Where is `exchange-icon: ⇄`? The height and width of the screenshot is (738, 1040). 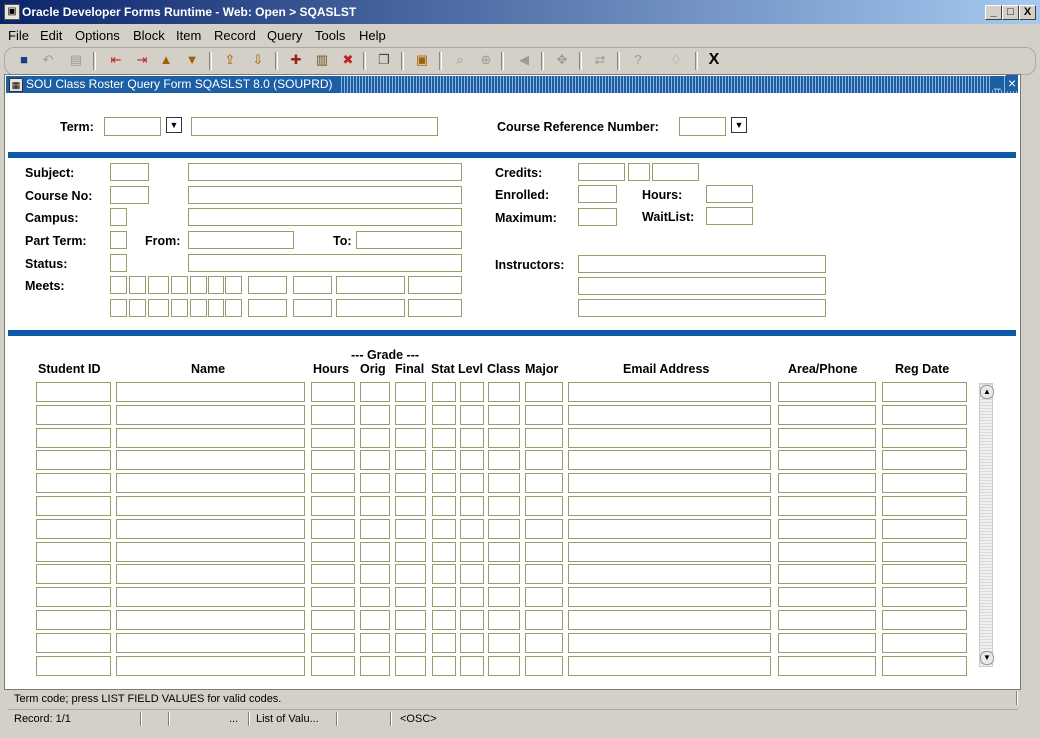 exchange-icon: ⇄ is located at coordinates (600, 60).